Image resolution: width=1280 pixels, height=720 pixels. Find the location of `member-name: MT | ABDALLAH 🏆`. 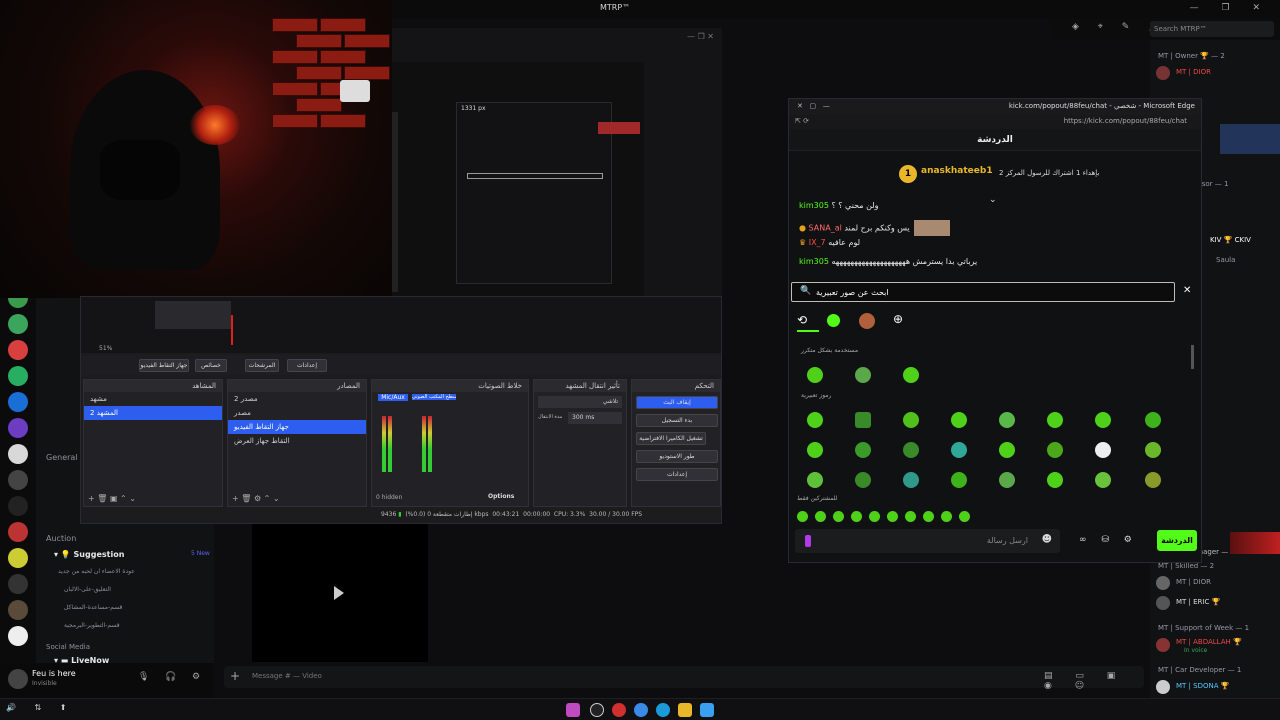

member-name: MT | ABDALLAH 🏆 is located at coordinates (1209, 642).